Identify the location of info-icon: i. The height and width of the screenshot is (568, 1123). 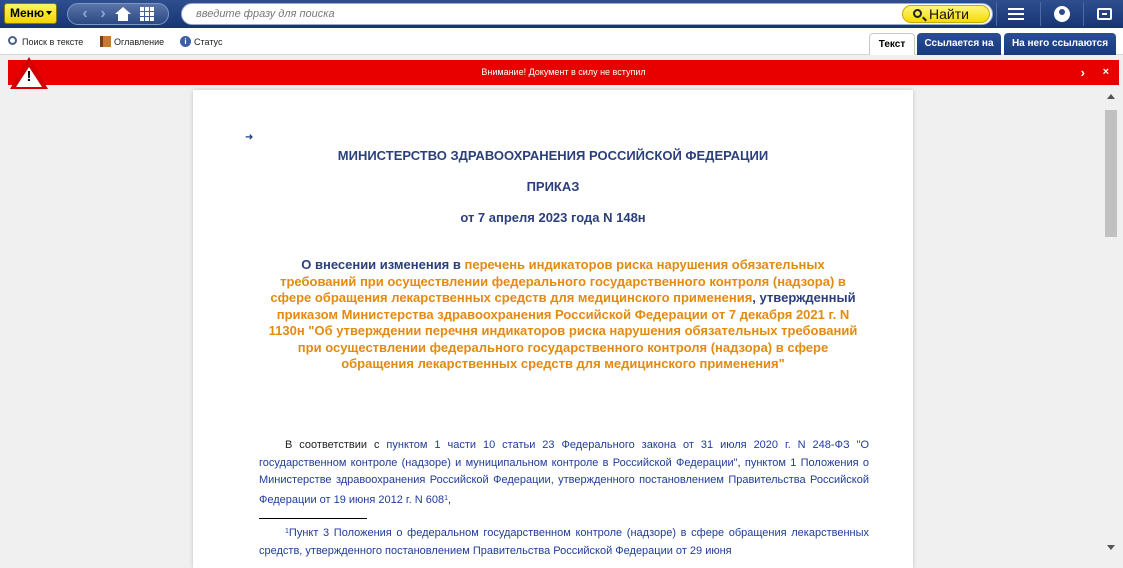
(185, 41).